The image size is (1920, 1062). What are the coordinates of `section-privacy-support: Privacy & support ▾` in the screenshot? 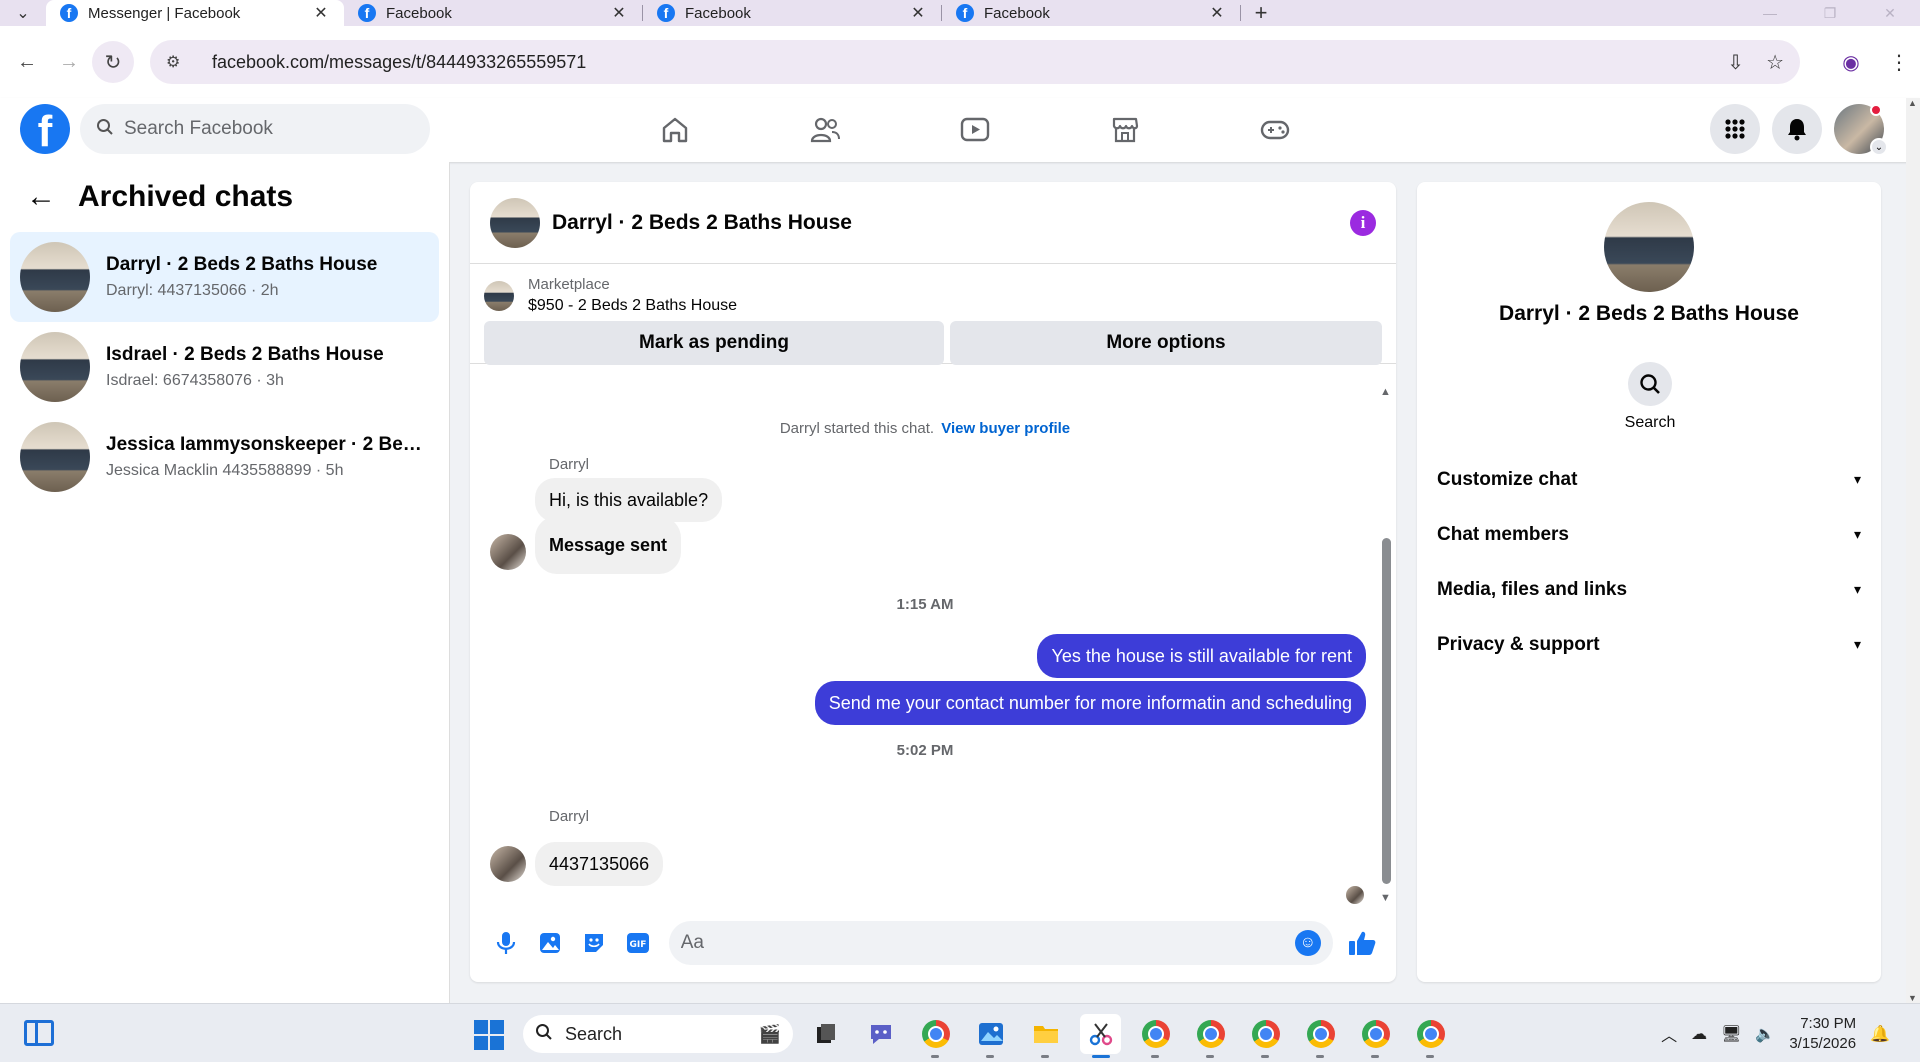 It's located at (1649, 644).